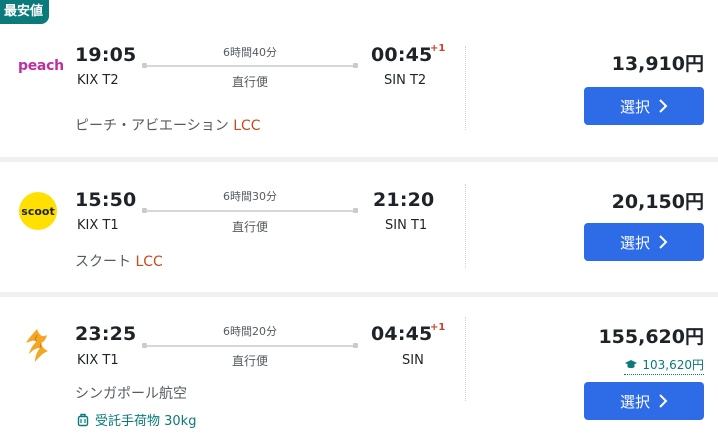  Describe the element at coordinates (25, 12) in the screenshot. I see `cheapest-badge: 最安値` at that location.